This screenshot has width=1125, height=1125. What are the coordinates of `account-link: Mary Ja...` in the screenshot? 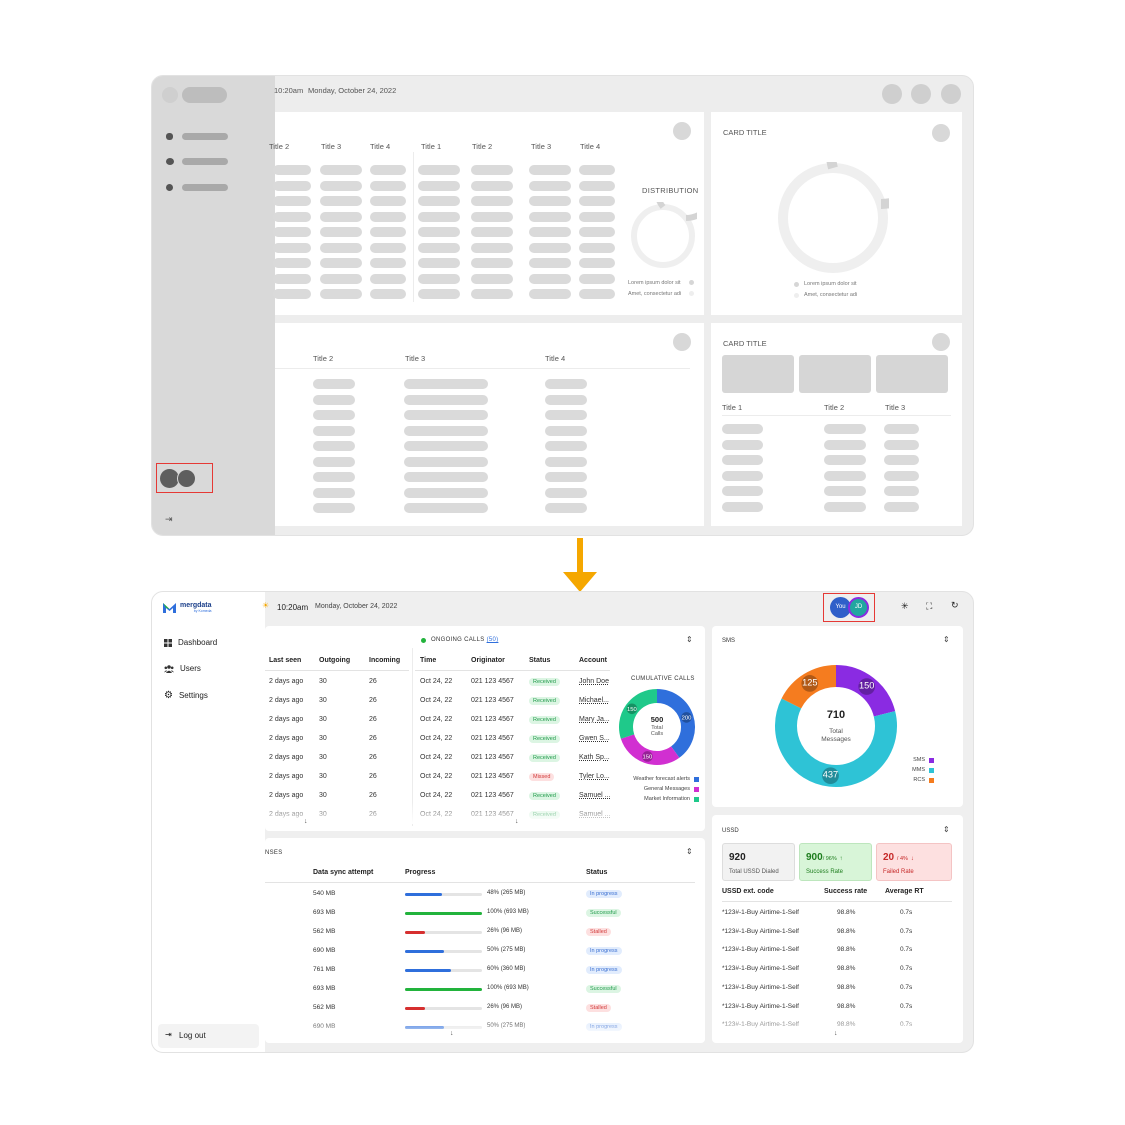 It's located at (594, 719).